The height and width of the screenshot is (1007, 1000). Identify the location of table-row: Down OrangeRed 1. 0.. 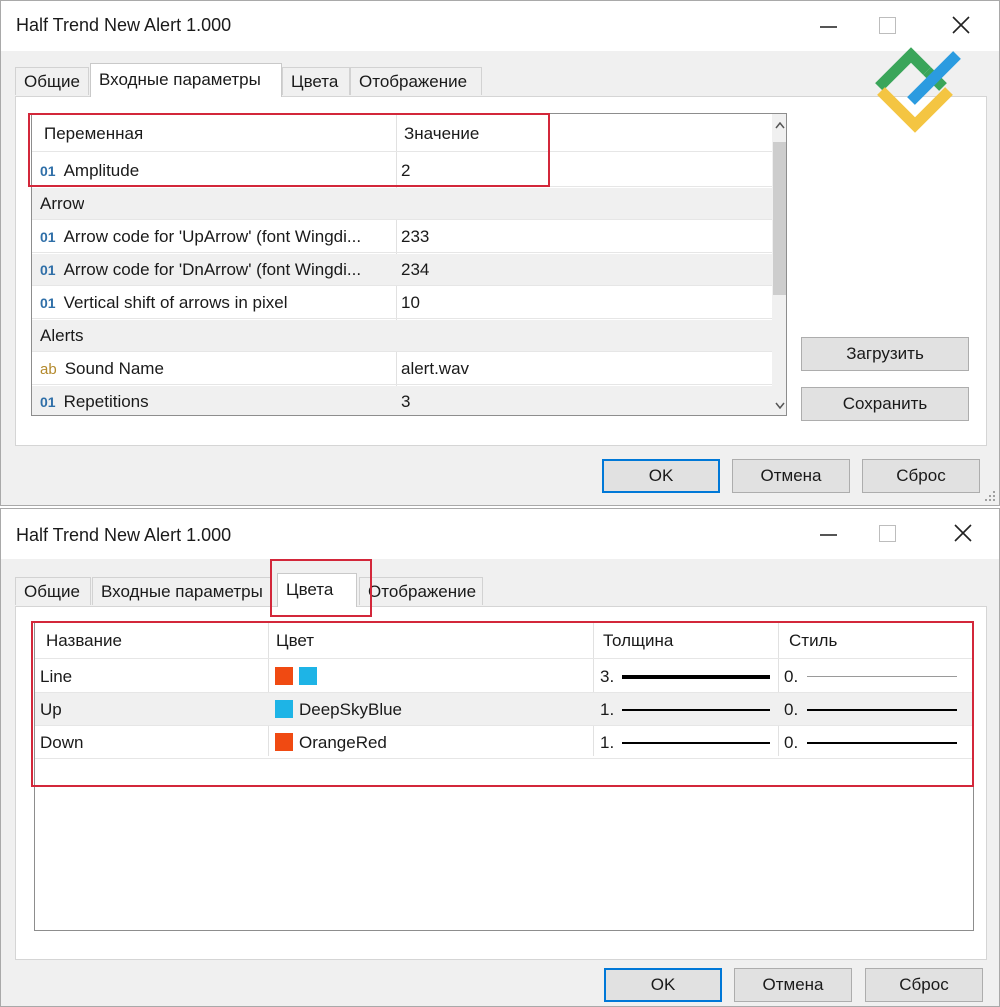
(504, 742).